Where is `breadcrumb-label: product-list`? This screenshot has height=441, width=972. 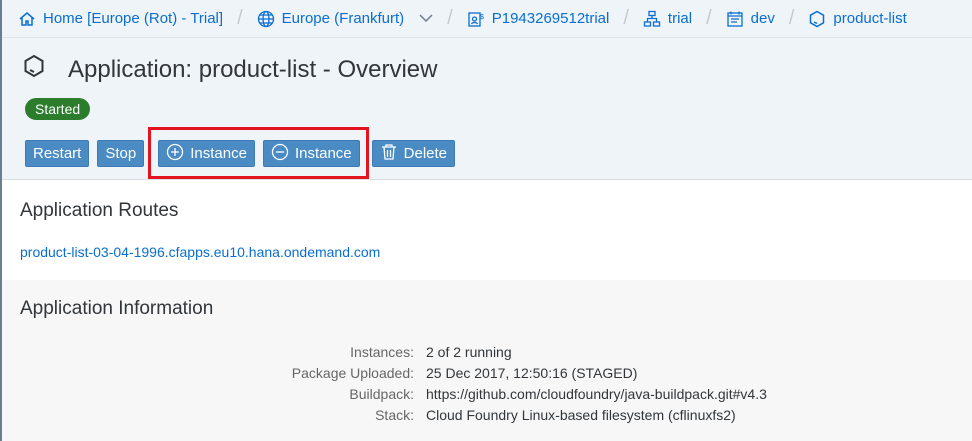
breadcrumb-label: product-list is located at coordinates (870, 18).